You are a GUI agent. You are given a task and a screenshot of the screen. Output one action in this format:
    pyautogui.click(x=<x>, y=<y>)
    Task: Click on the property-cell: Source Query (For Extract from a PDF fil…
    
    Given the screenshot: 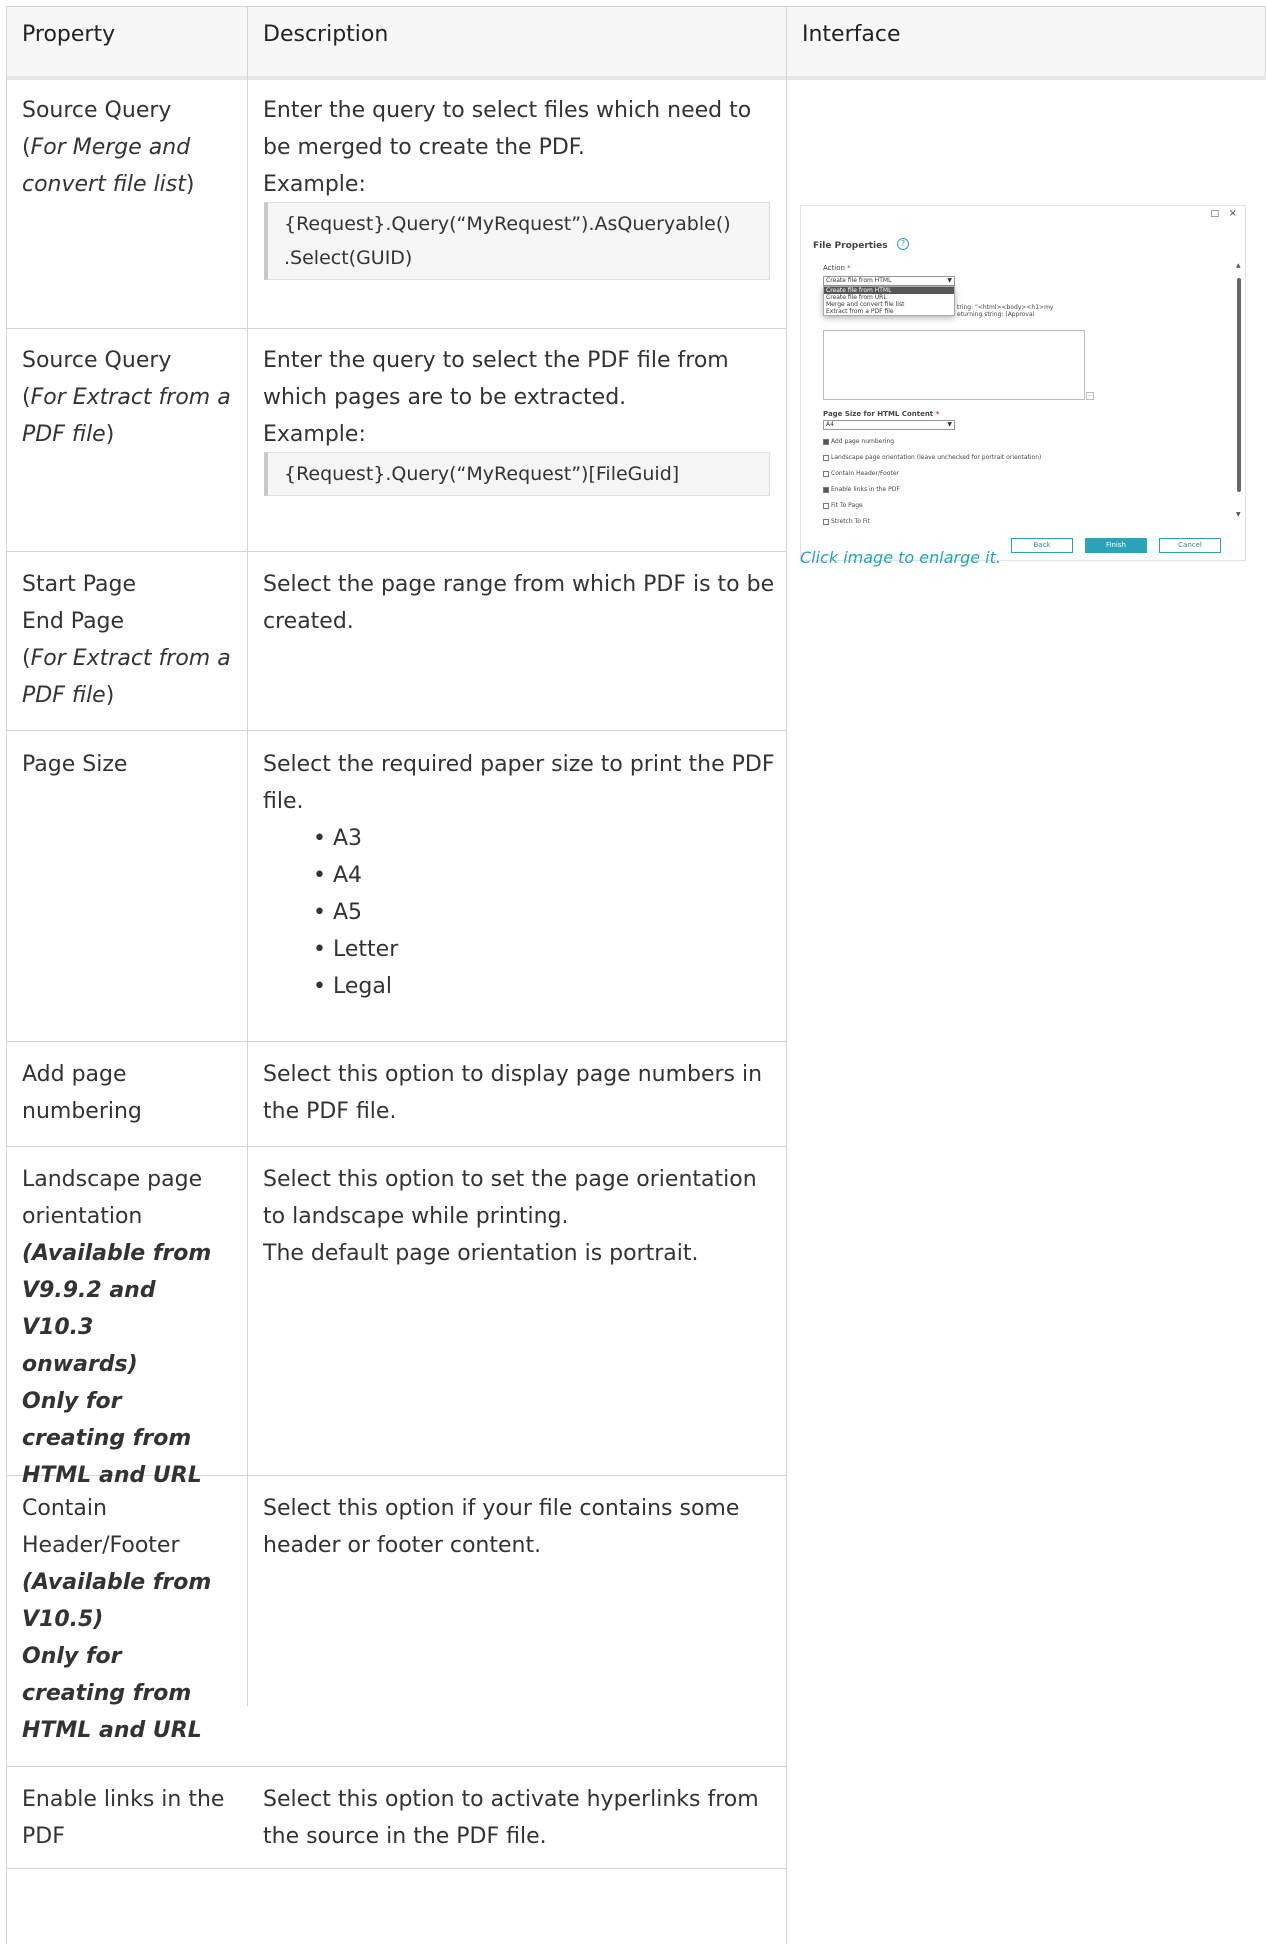 What is the action you would take?
    pyautogui.click(x=132, y=397)
    